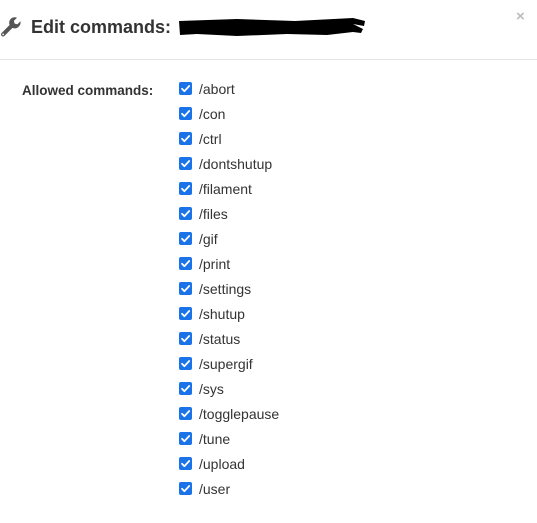  I want to click on redacted-name-block, so click(271, 27).